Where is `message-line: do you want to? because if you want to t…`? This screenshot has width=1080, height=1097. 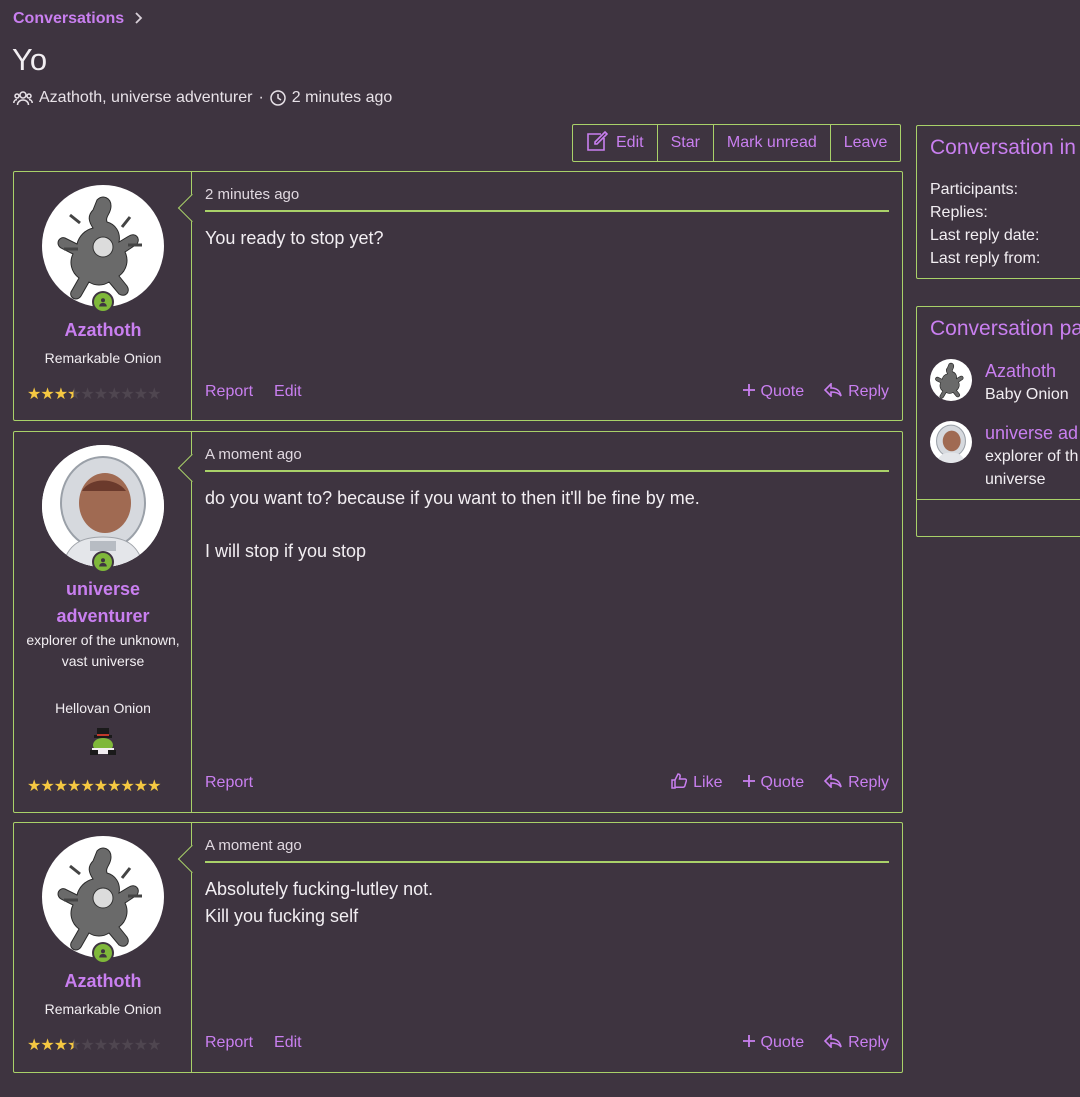
message-line: do you want to? because if you want to t… is located at coordinates (452, 498).